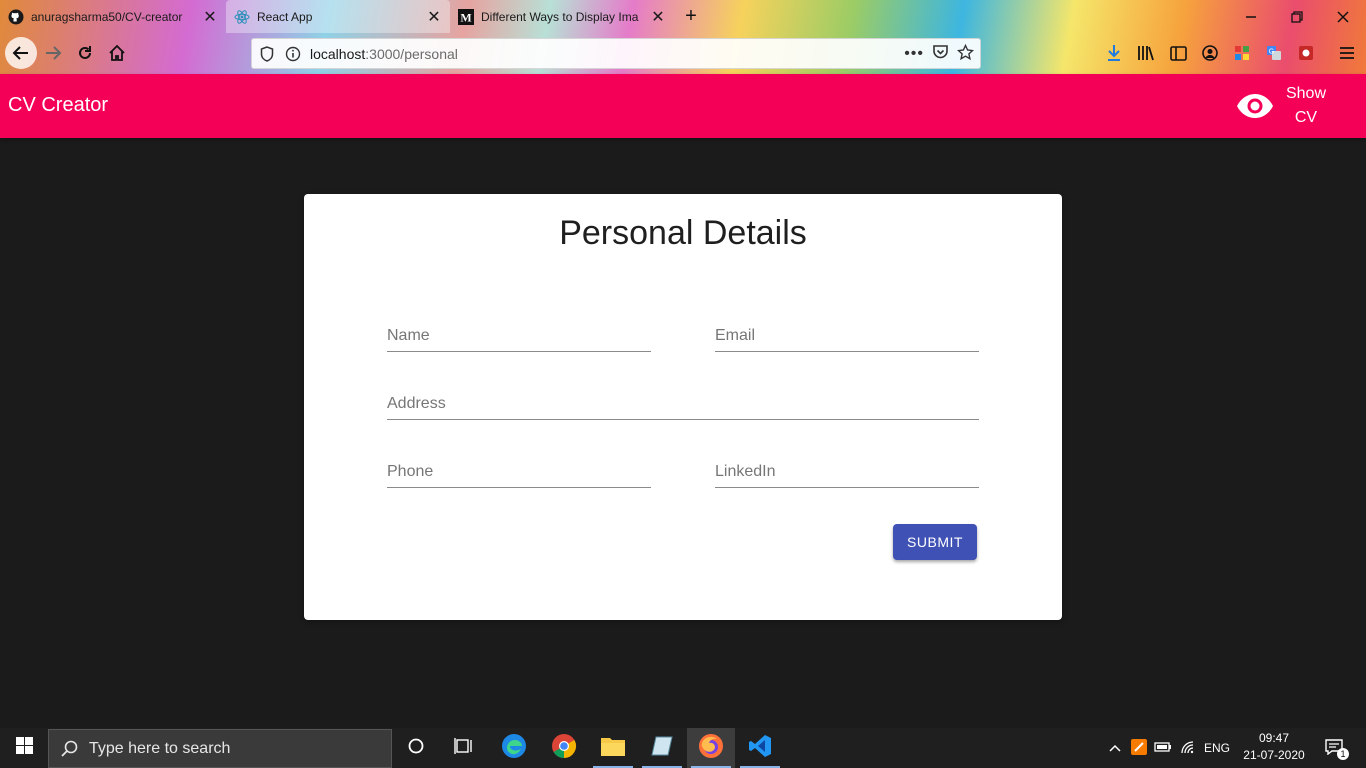  I want to click on taskbar-app-chrome, so click(564, 748).